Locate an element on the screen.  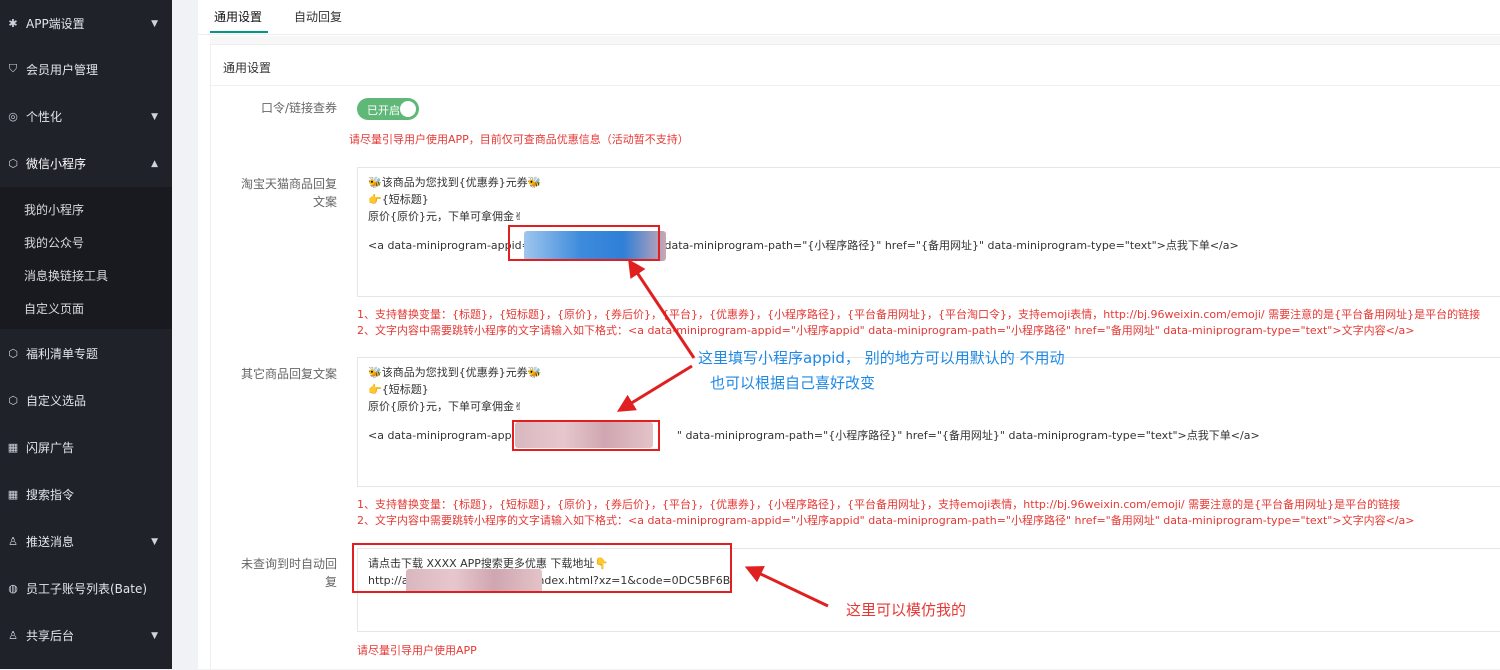
sidebar-item-label: 员工子账号列表(Bate) is located at coordinates (87, 588).